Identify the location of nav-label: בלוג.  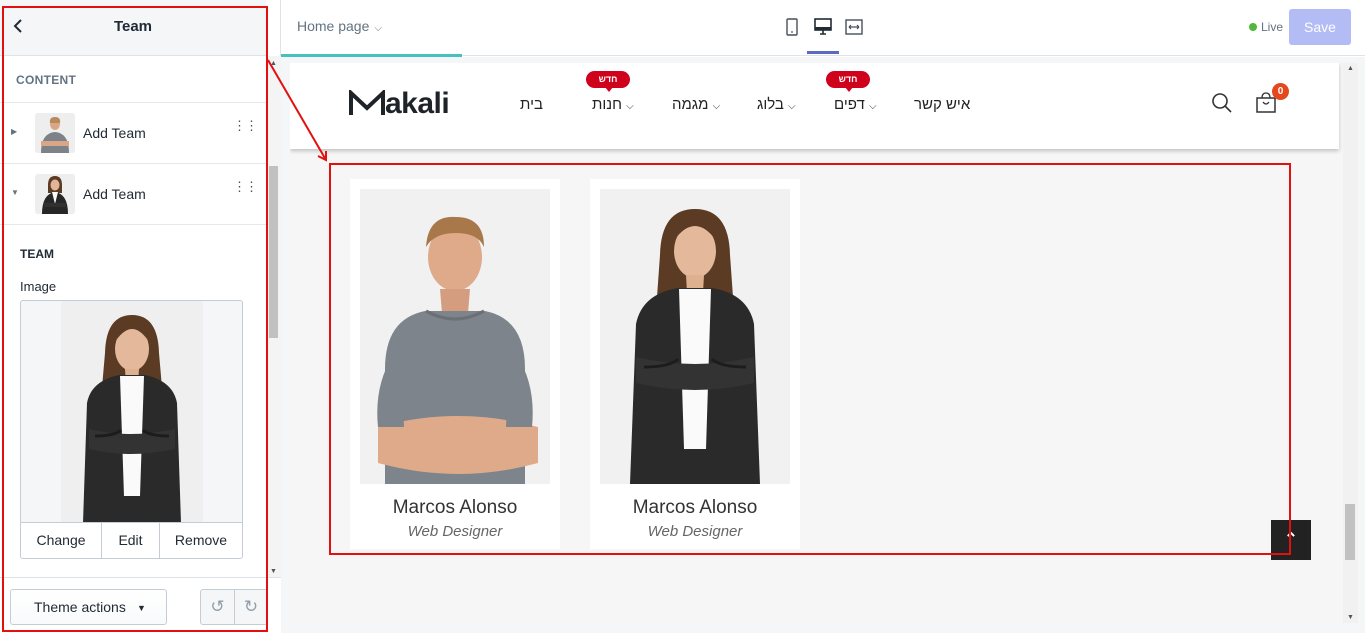
(770, 104).